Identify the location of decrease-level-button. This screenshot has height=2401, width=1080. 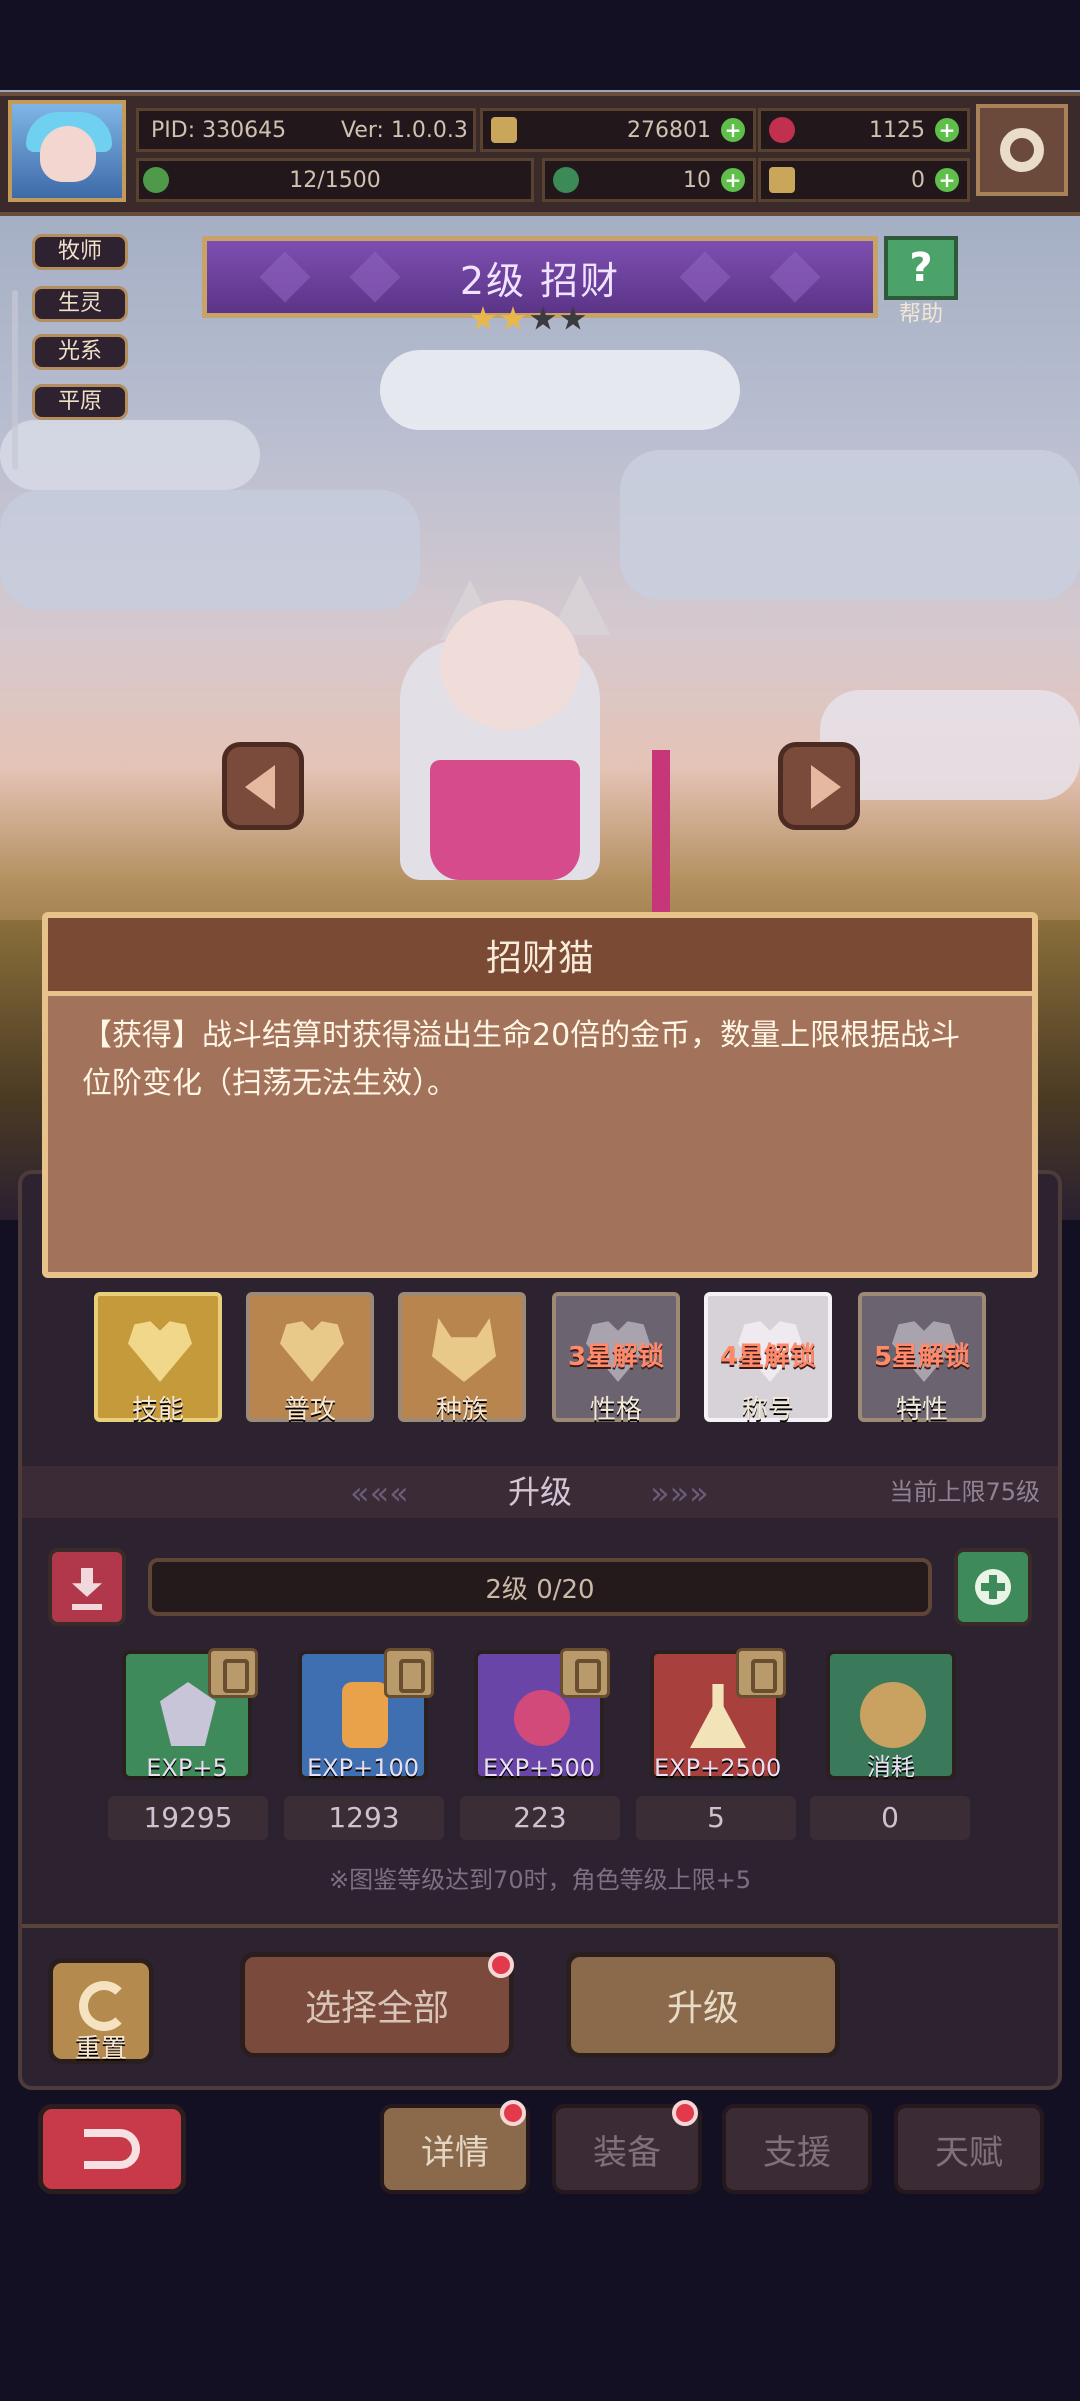
(87, 1587).